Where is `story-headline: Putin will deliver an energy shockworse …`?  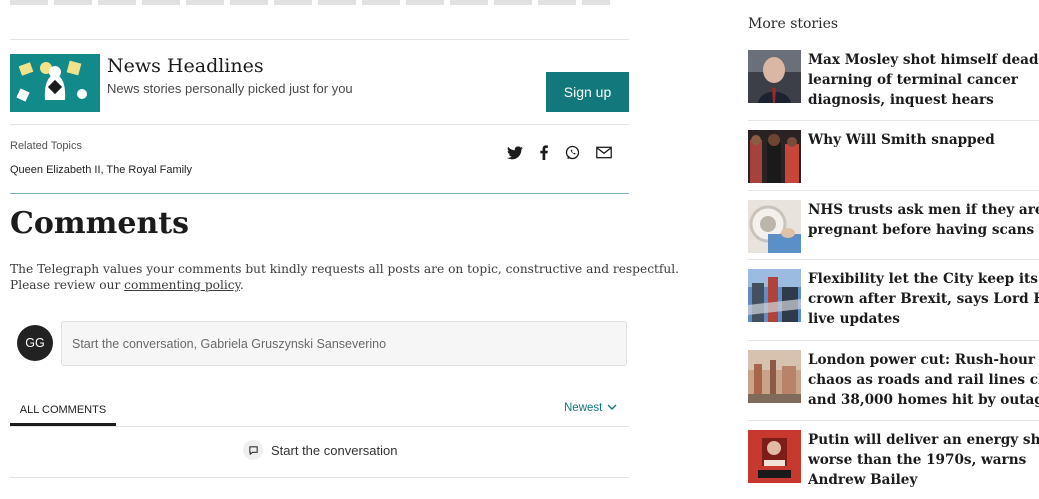
story-headline: Putin will deliver an energy shockworse … is located at coordinates (923, 460).